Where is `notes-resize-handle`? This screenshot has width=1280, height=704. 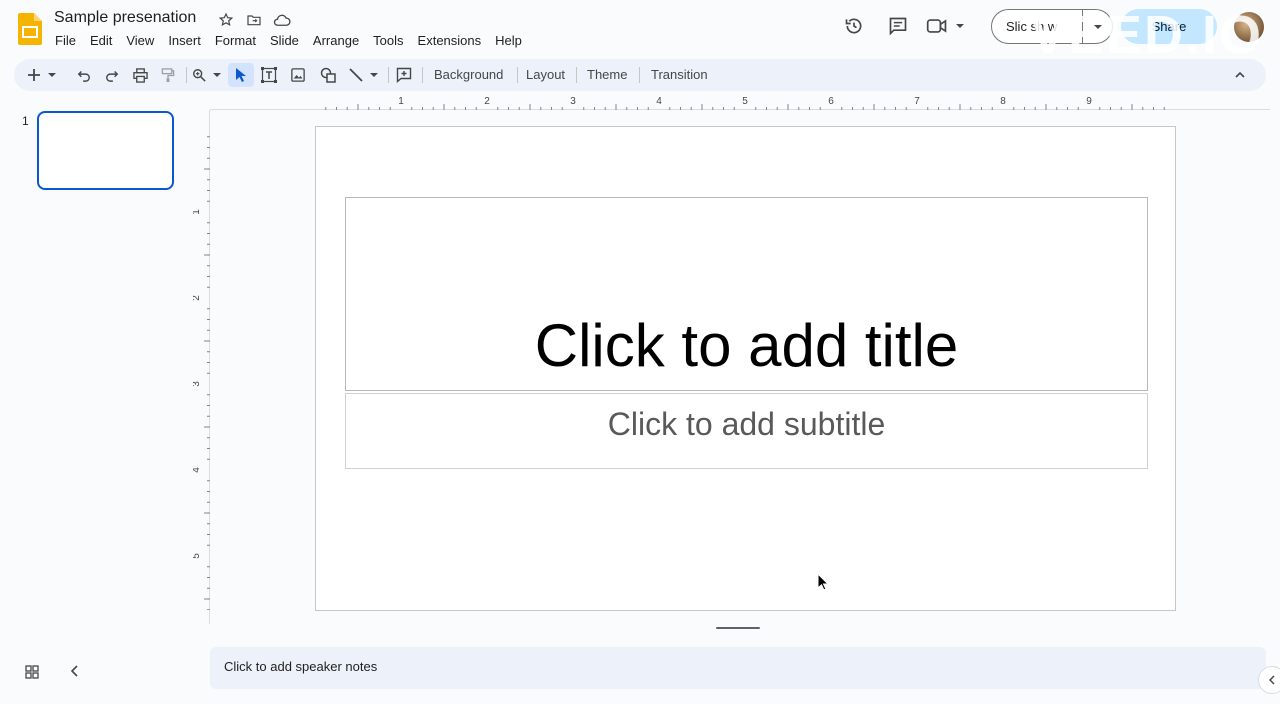 notes-resize-handle is located at coordinates (738, 628).